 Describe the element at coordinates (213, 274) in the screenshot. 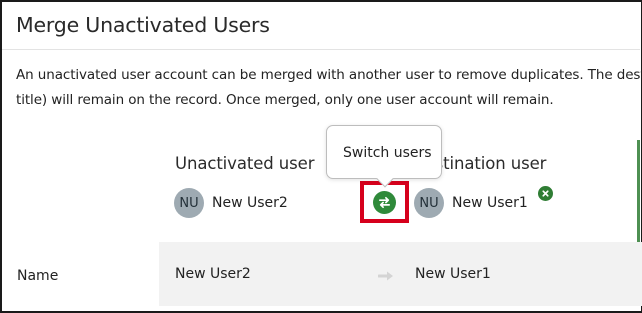

I see `field-value-from: New User2` at that location.